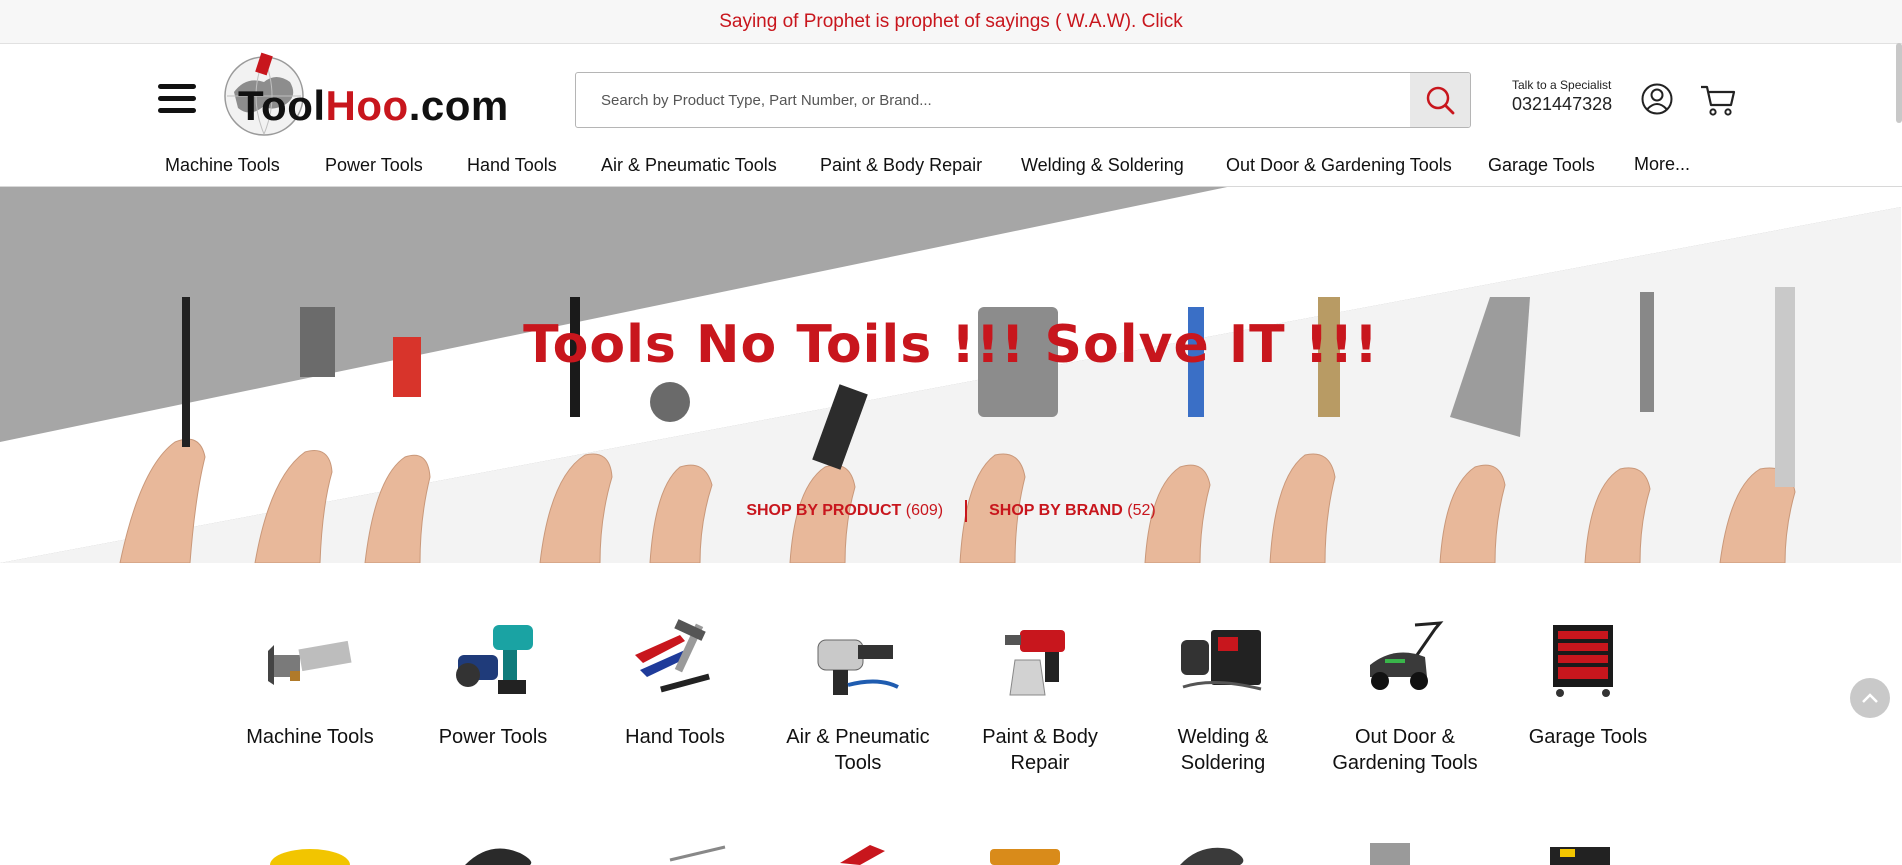  What do you see at coordinates (966, 511) in the screenshot?
I see `link-separator` at bounding box center [966, 511].